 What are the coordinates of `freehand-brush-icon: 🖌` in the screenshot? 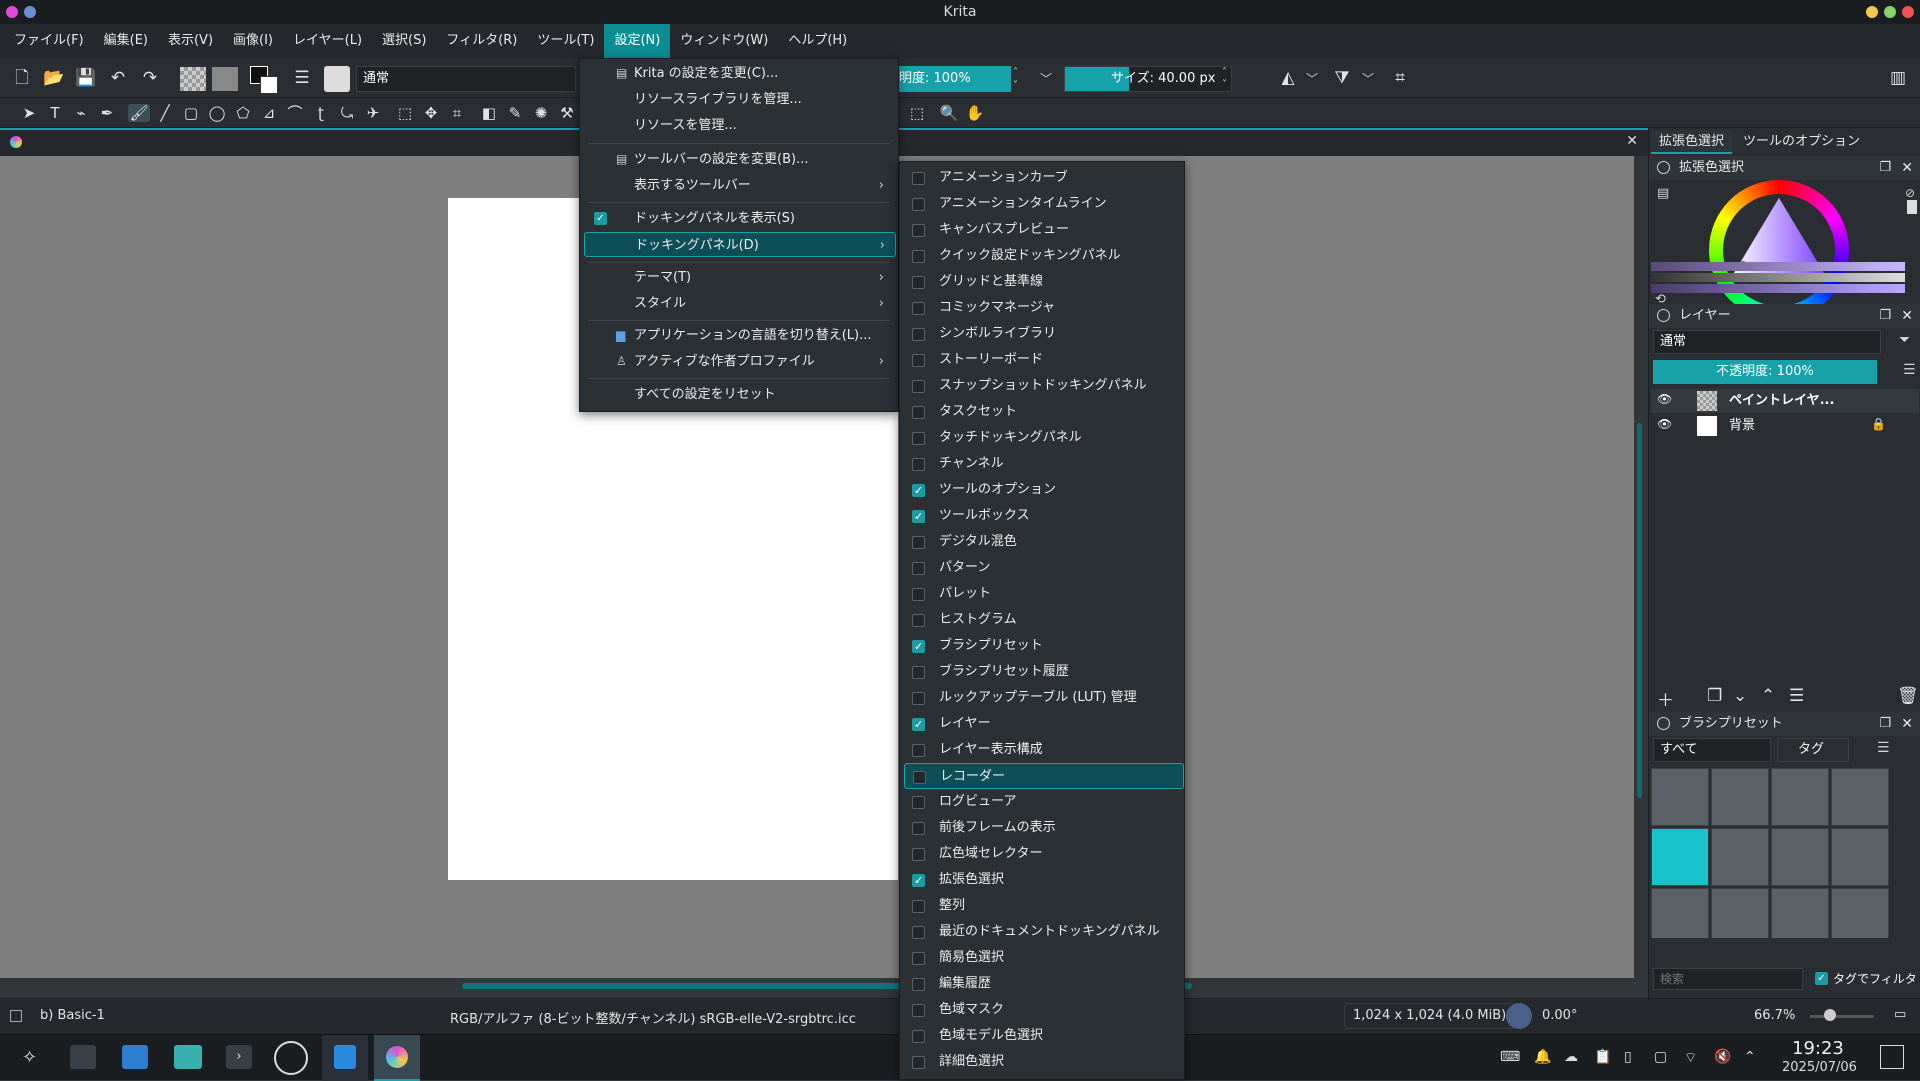 It's located at (139, 113).